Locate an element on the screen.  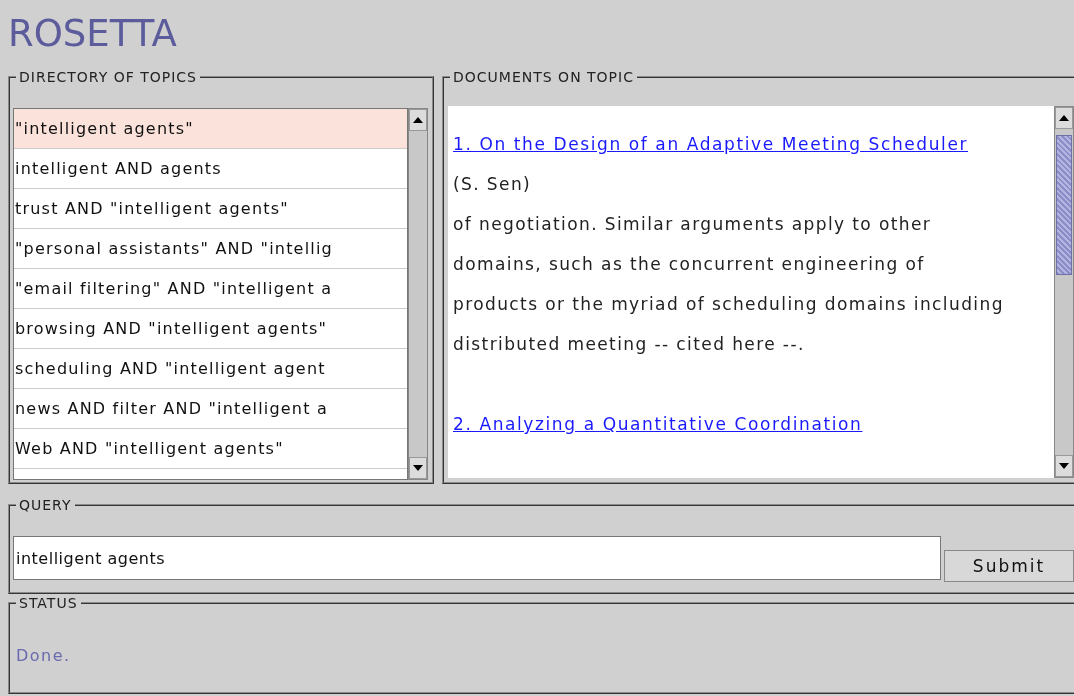
document-excerpt: of negotiation. Similar arguments apply to other domains, such as the concurrent engineering of products or the myriad of scheduling domains including distributed meeting -- cited here --. is located at coordinates (729, 284).